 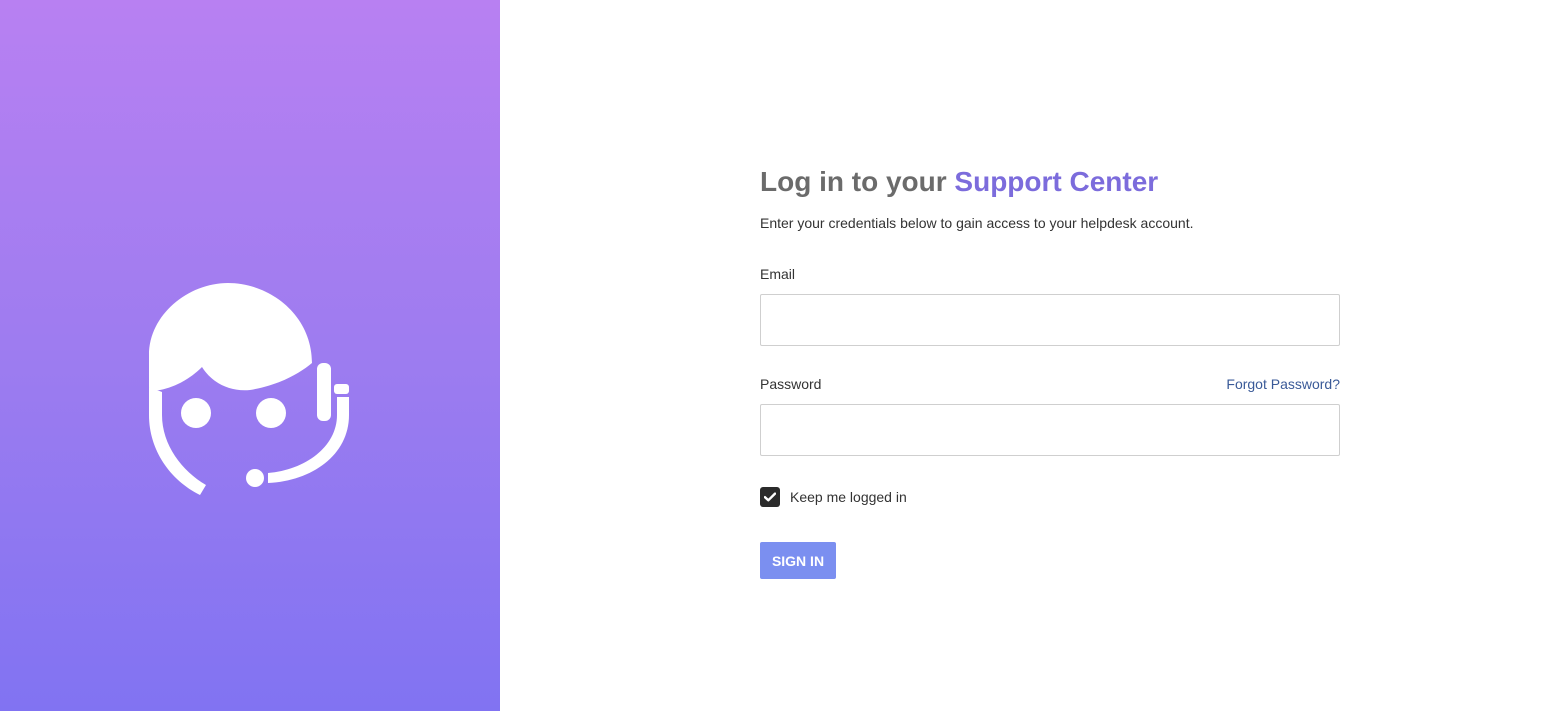 What do you see at coordinates (857, 181) in the screenshot?
I see `title-prefix: Log in to your` at bounding box center [857, 181].